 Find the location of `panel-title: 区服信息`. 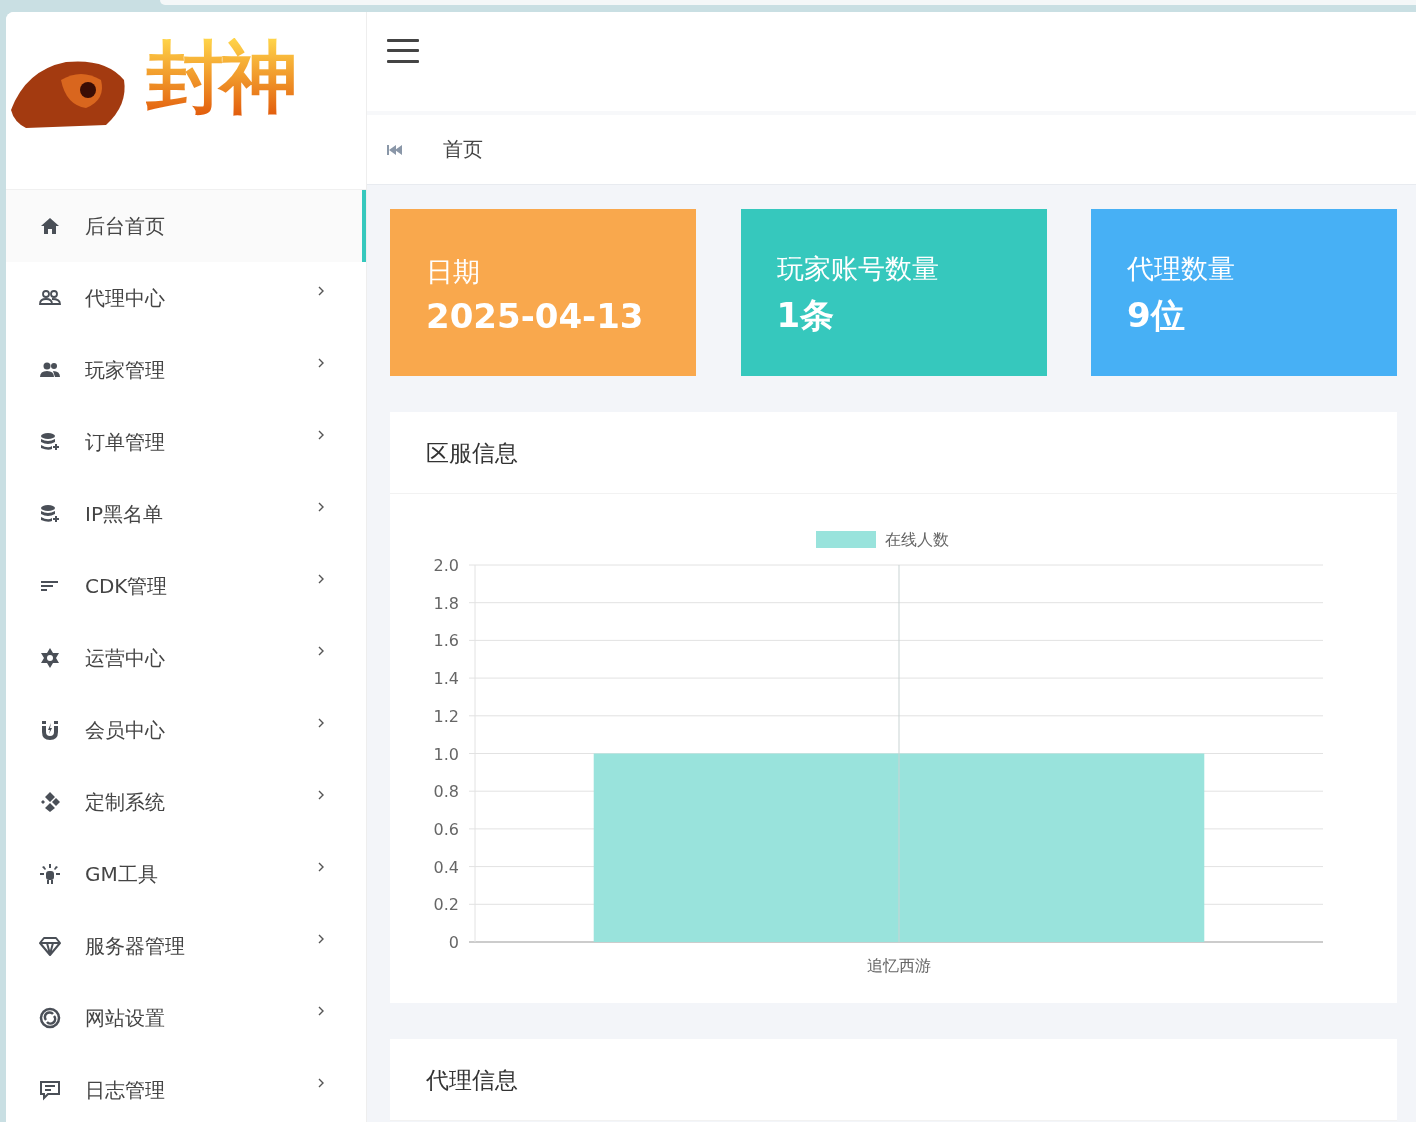

panel-title: 区服信息 is located at coordinates (893, 453).